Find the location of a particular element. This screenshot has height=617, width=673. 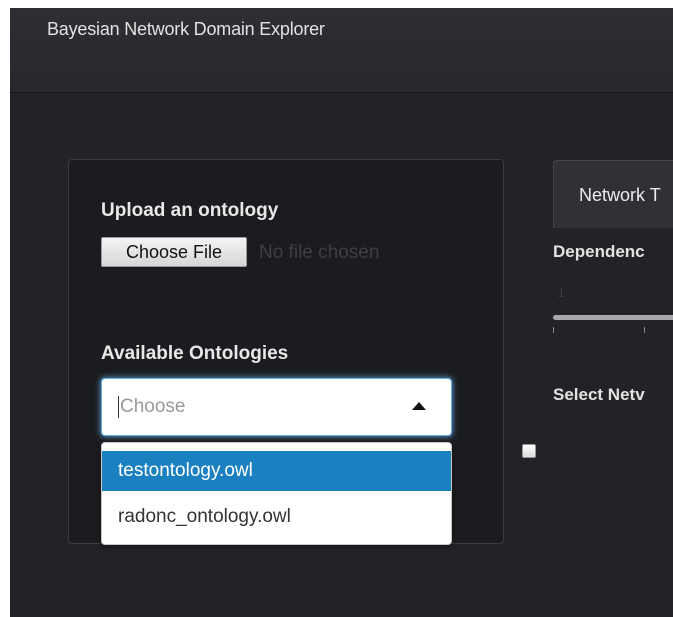

ontology-option-testontology: testontology.owl is located at coordinates (276, 471).